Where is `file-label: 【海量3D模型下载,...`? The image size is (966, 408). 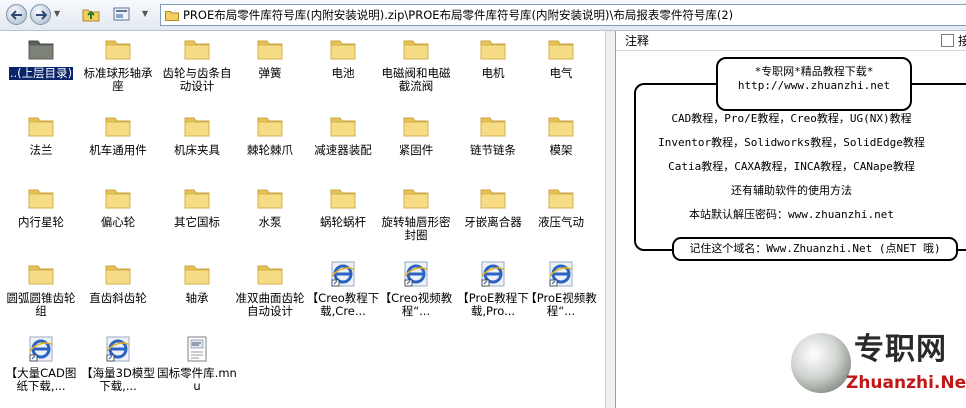 file-label: 【海量3D模型下载,... is located at coordinates (118, 379).